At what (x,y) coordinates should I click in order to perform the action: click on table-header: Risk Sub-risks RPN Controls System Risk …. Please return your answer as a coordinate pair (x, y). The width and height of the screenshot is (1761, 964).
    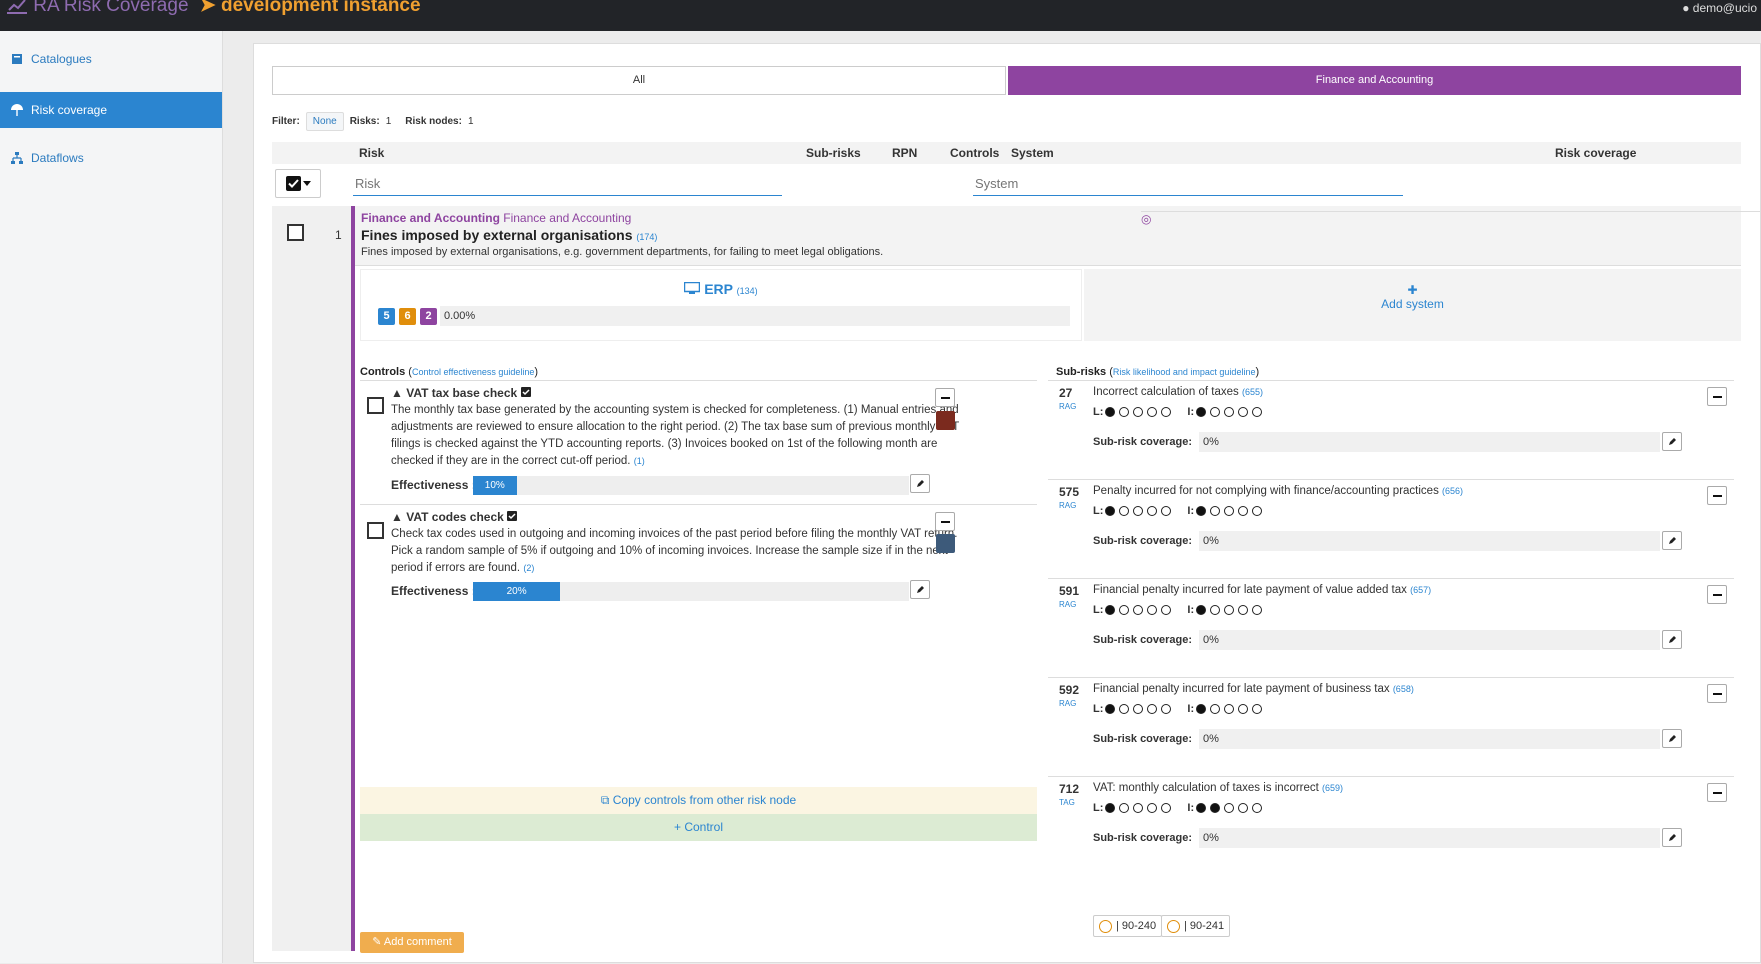
    Looking at the image, I should click on (1006, 153).